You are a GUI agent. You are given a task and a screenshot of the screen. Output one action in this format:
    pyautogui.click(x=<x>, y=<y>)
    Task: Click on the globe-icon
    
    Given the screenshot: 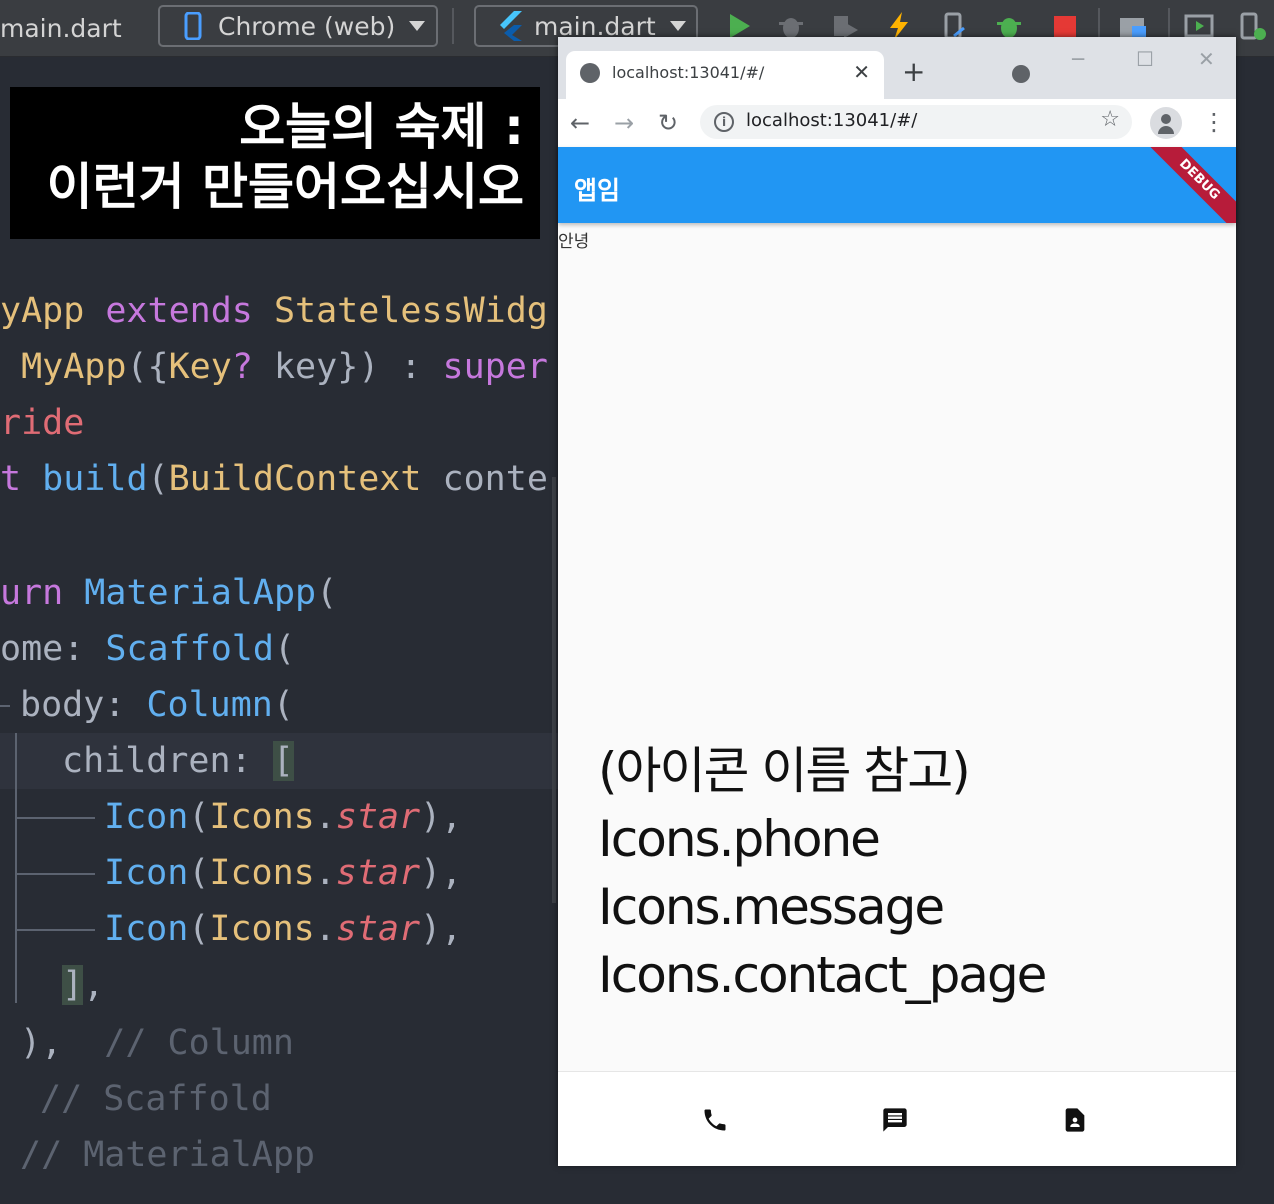 What is the action you would take?
    pyautogui.click(x=590, y=73)
    